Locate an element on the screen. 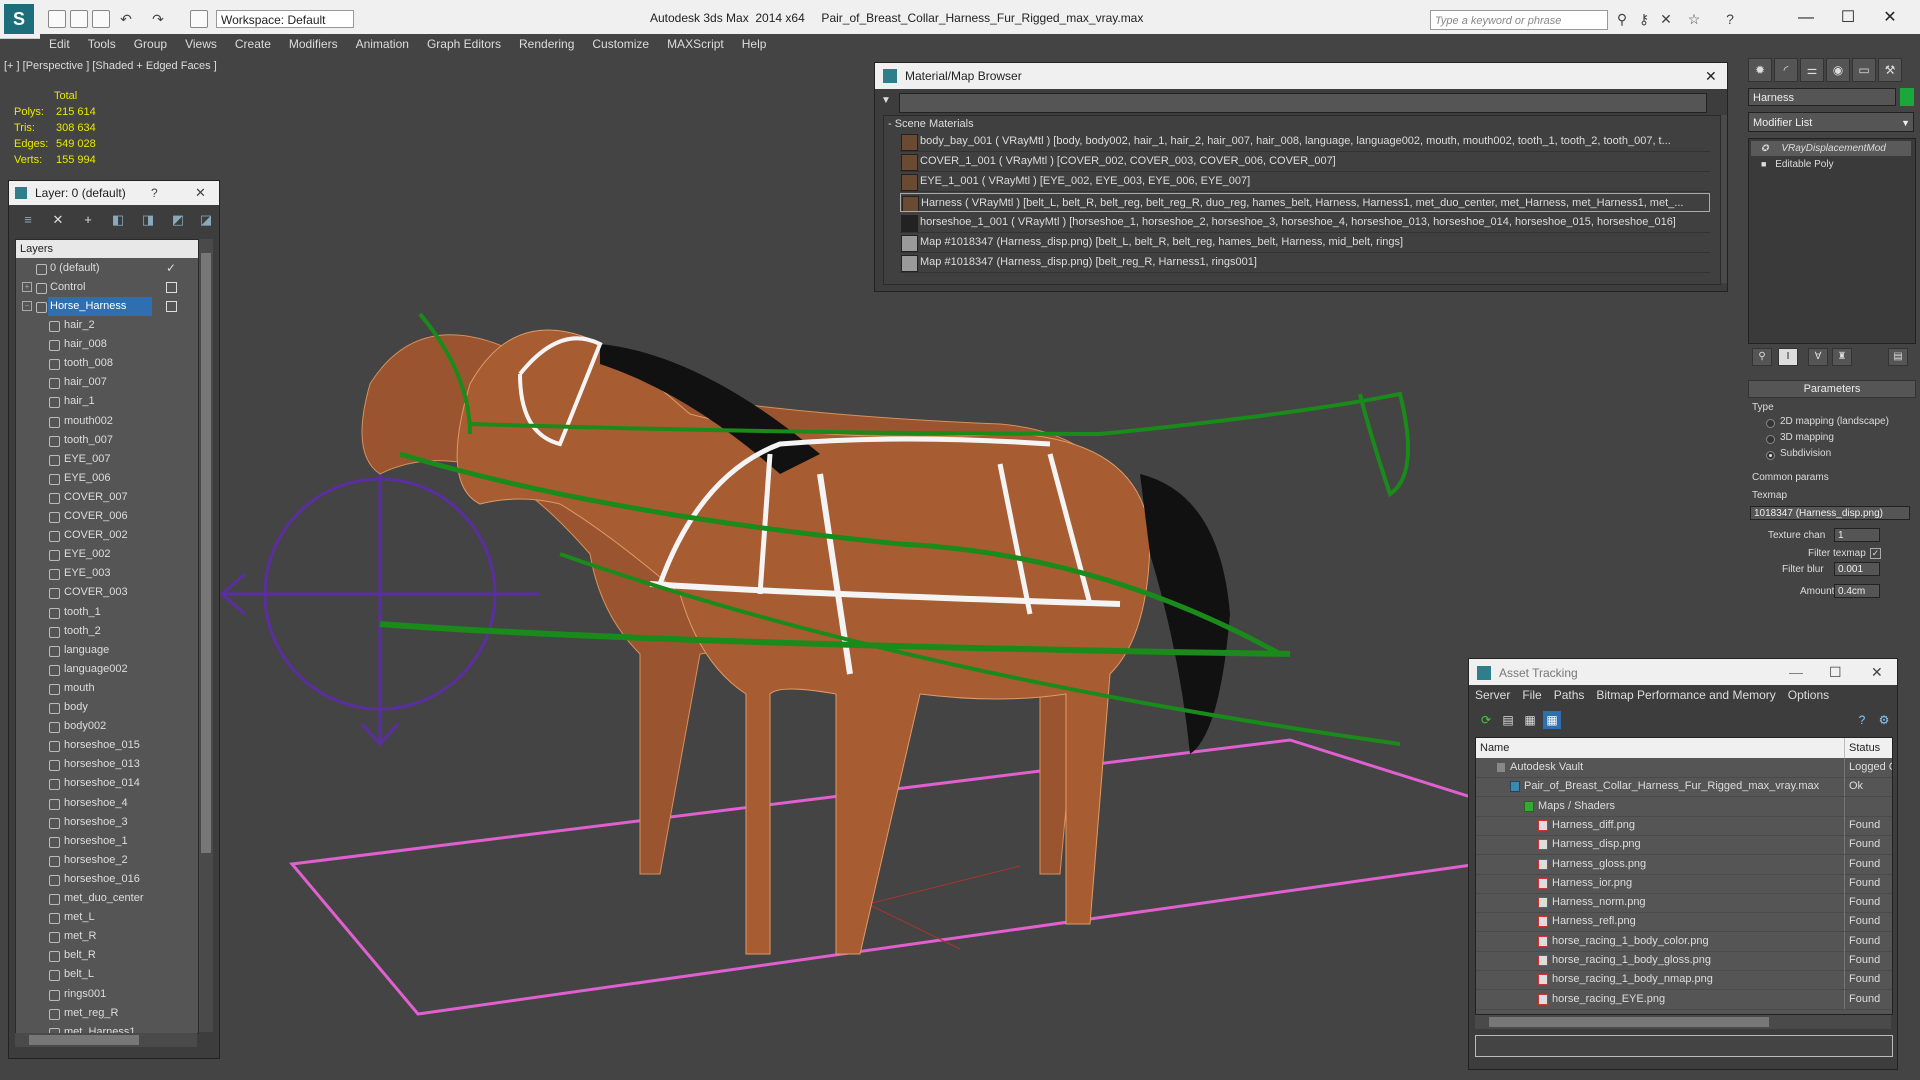  layer-object-row: horseshoe_4 is located at coordinates (107, 803).